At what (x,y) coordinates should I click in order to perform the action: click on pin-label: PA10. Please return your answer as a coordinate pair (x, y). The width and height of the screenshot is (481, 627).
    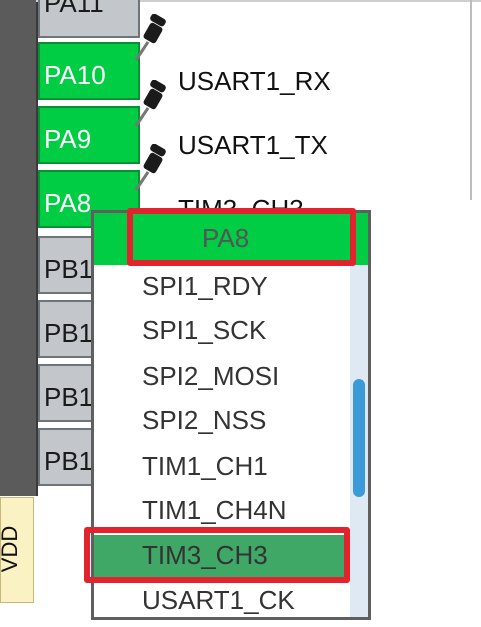
    Looking at the image, I should click on (75, 75).